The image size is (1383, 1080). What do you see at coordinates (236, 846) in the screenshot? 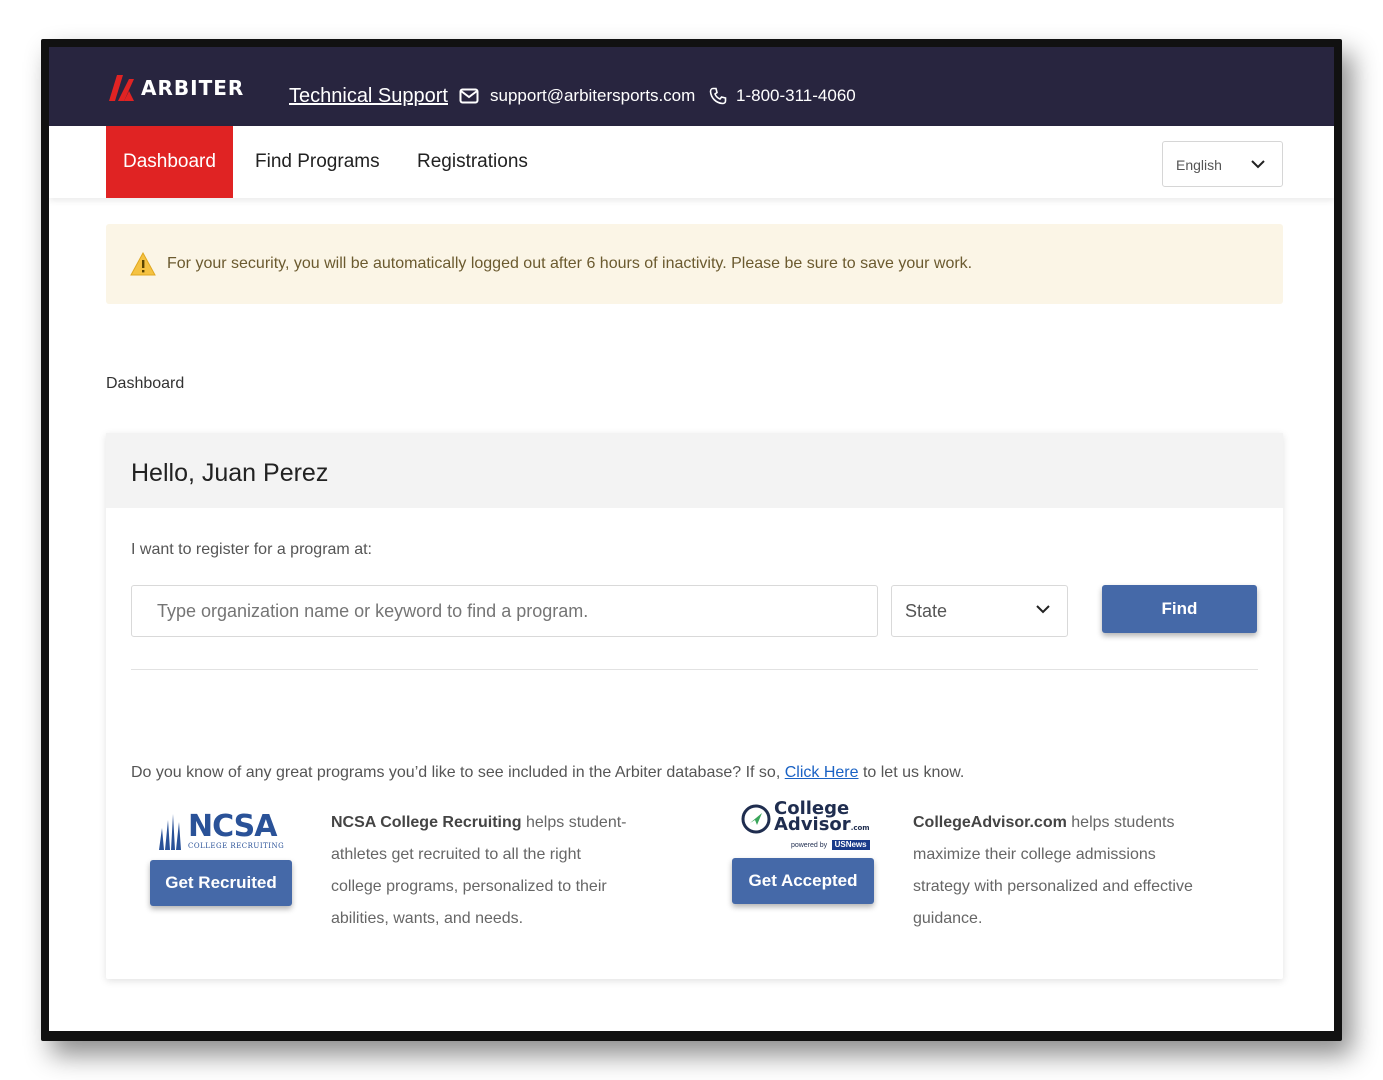
I see `ncsa-logo-sub: COLLEGE RECRUITING` at bounding box center [236, 846].